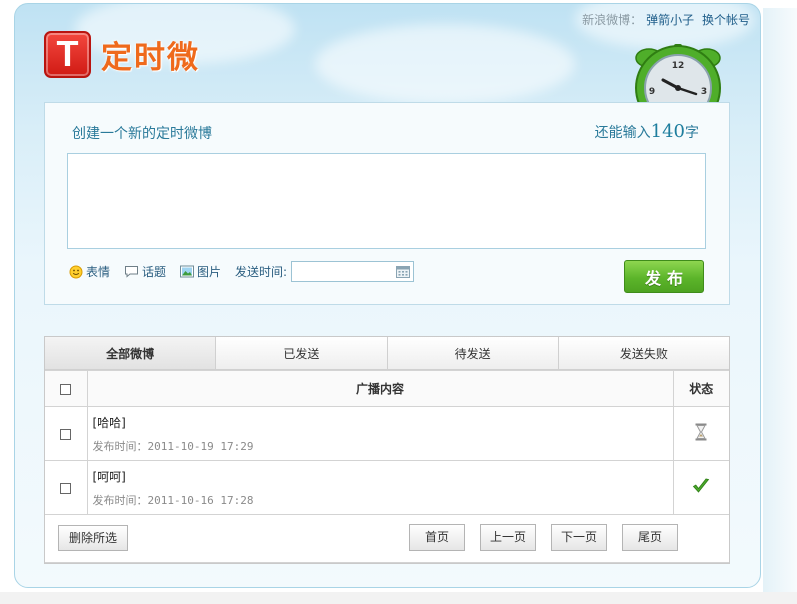  What do you see at coordinates (726, 20) in the screenshot?
I see `switch-account-link: 换个帐号` at bounding box center [726, 20].